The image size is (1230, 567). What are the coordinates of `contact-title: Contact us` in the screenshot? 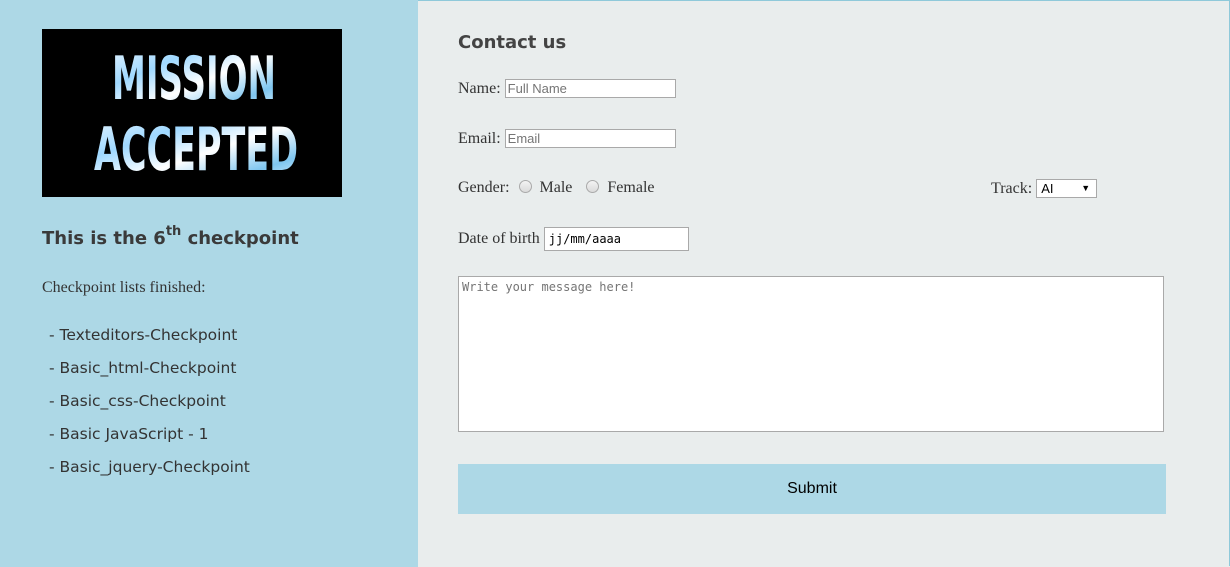 It's located at (512, 42).